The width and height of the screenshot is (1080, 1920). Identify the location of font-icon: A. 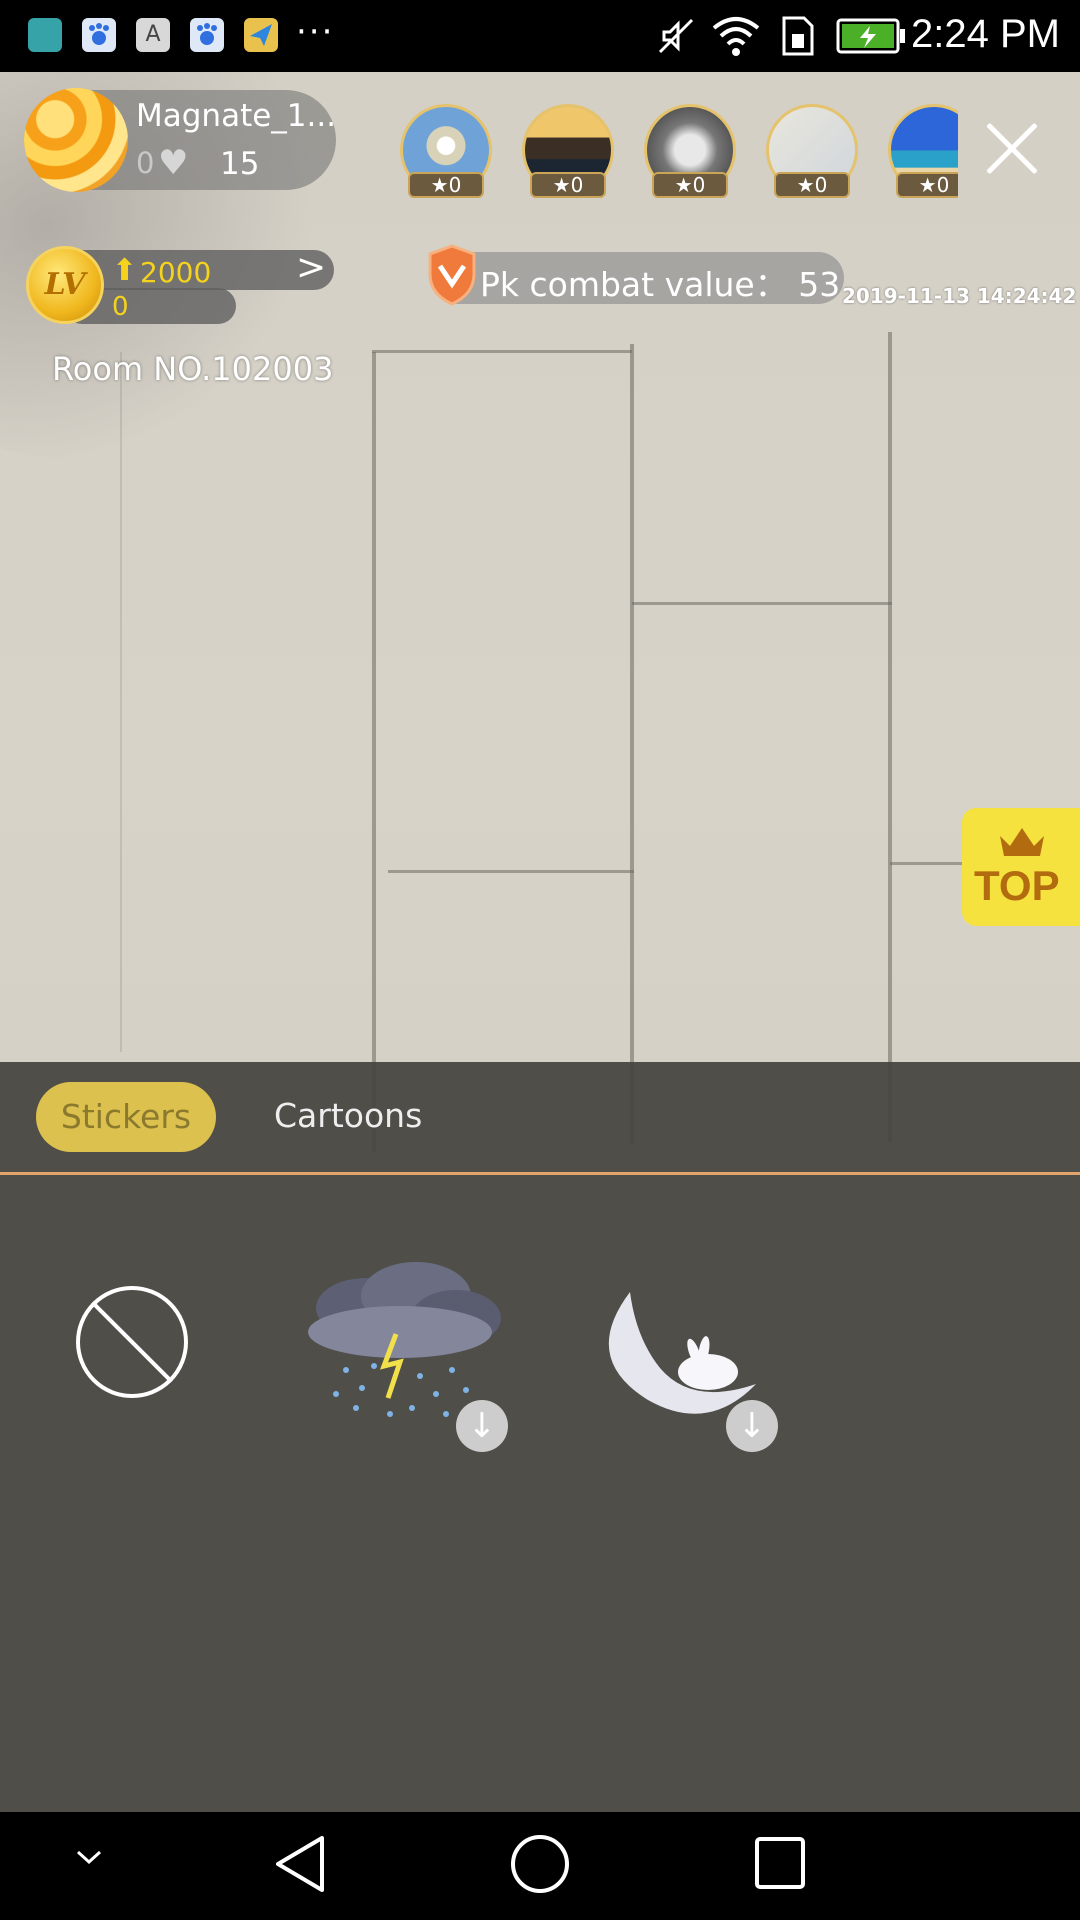
(153, 35).